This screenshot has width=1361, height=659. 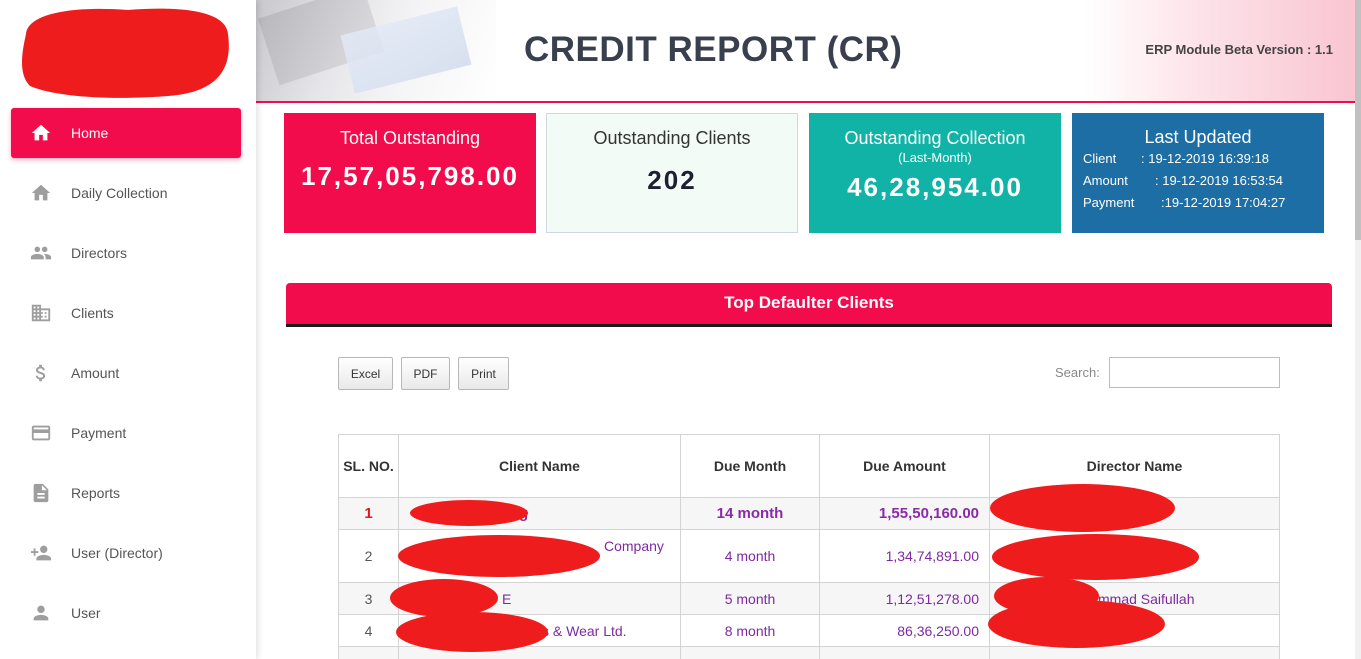 What do you see at coordinates (750, 630) in the screenshot?
I see `cell-due-month: 8 month` at bounding box center [750, 630].